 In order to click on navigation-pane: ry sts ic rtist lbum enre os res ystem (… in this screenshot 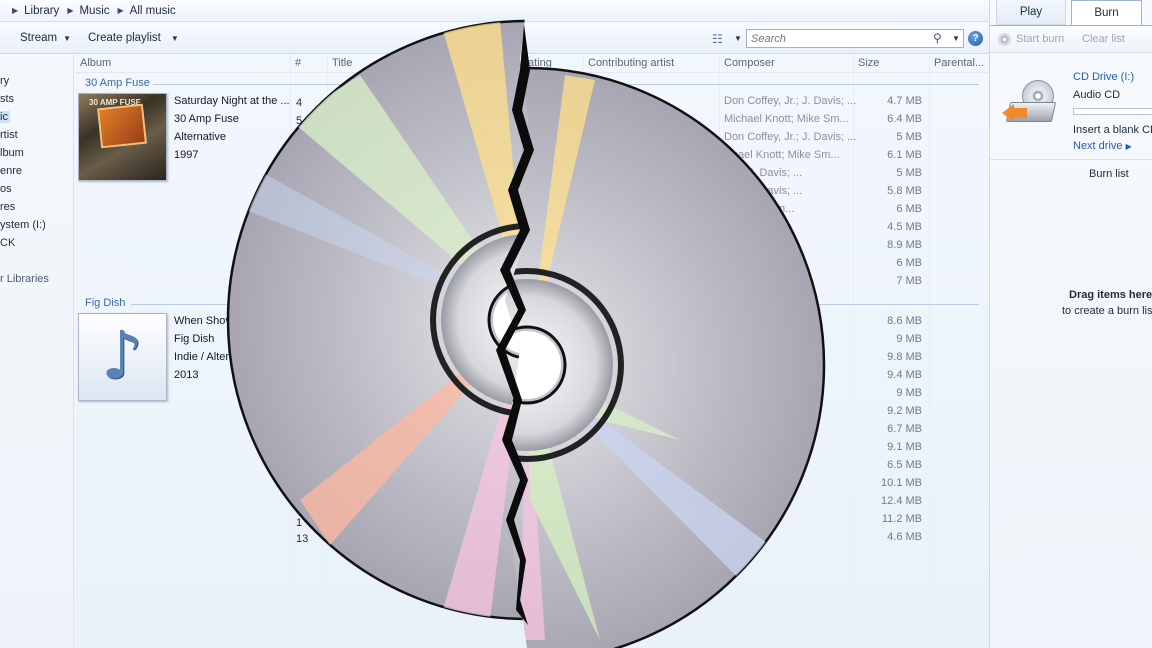, I will do `click(37, 351)`.